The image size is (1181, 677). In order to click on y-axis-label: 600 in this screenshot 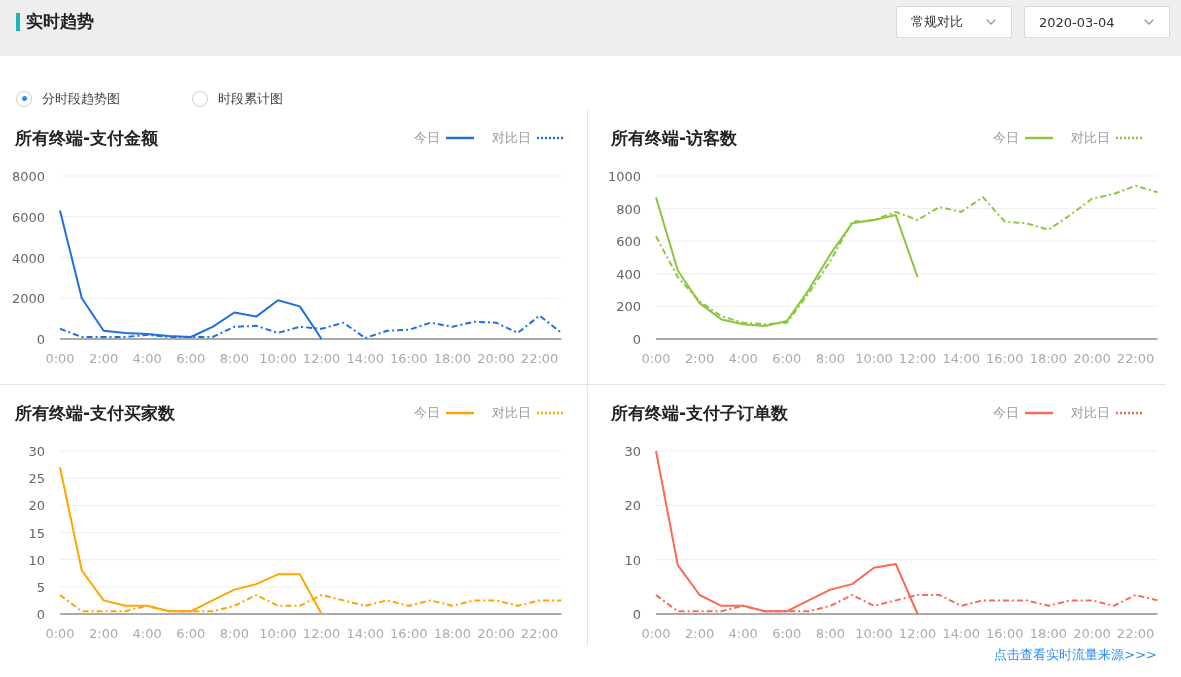, I will do `click(628, 242)`.